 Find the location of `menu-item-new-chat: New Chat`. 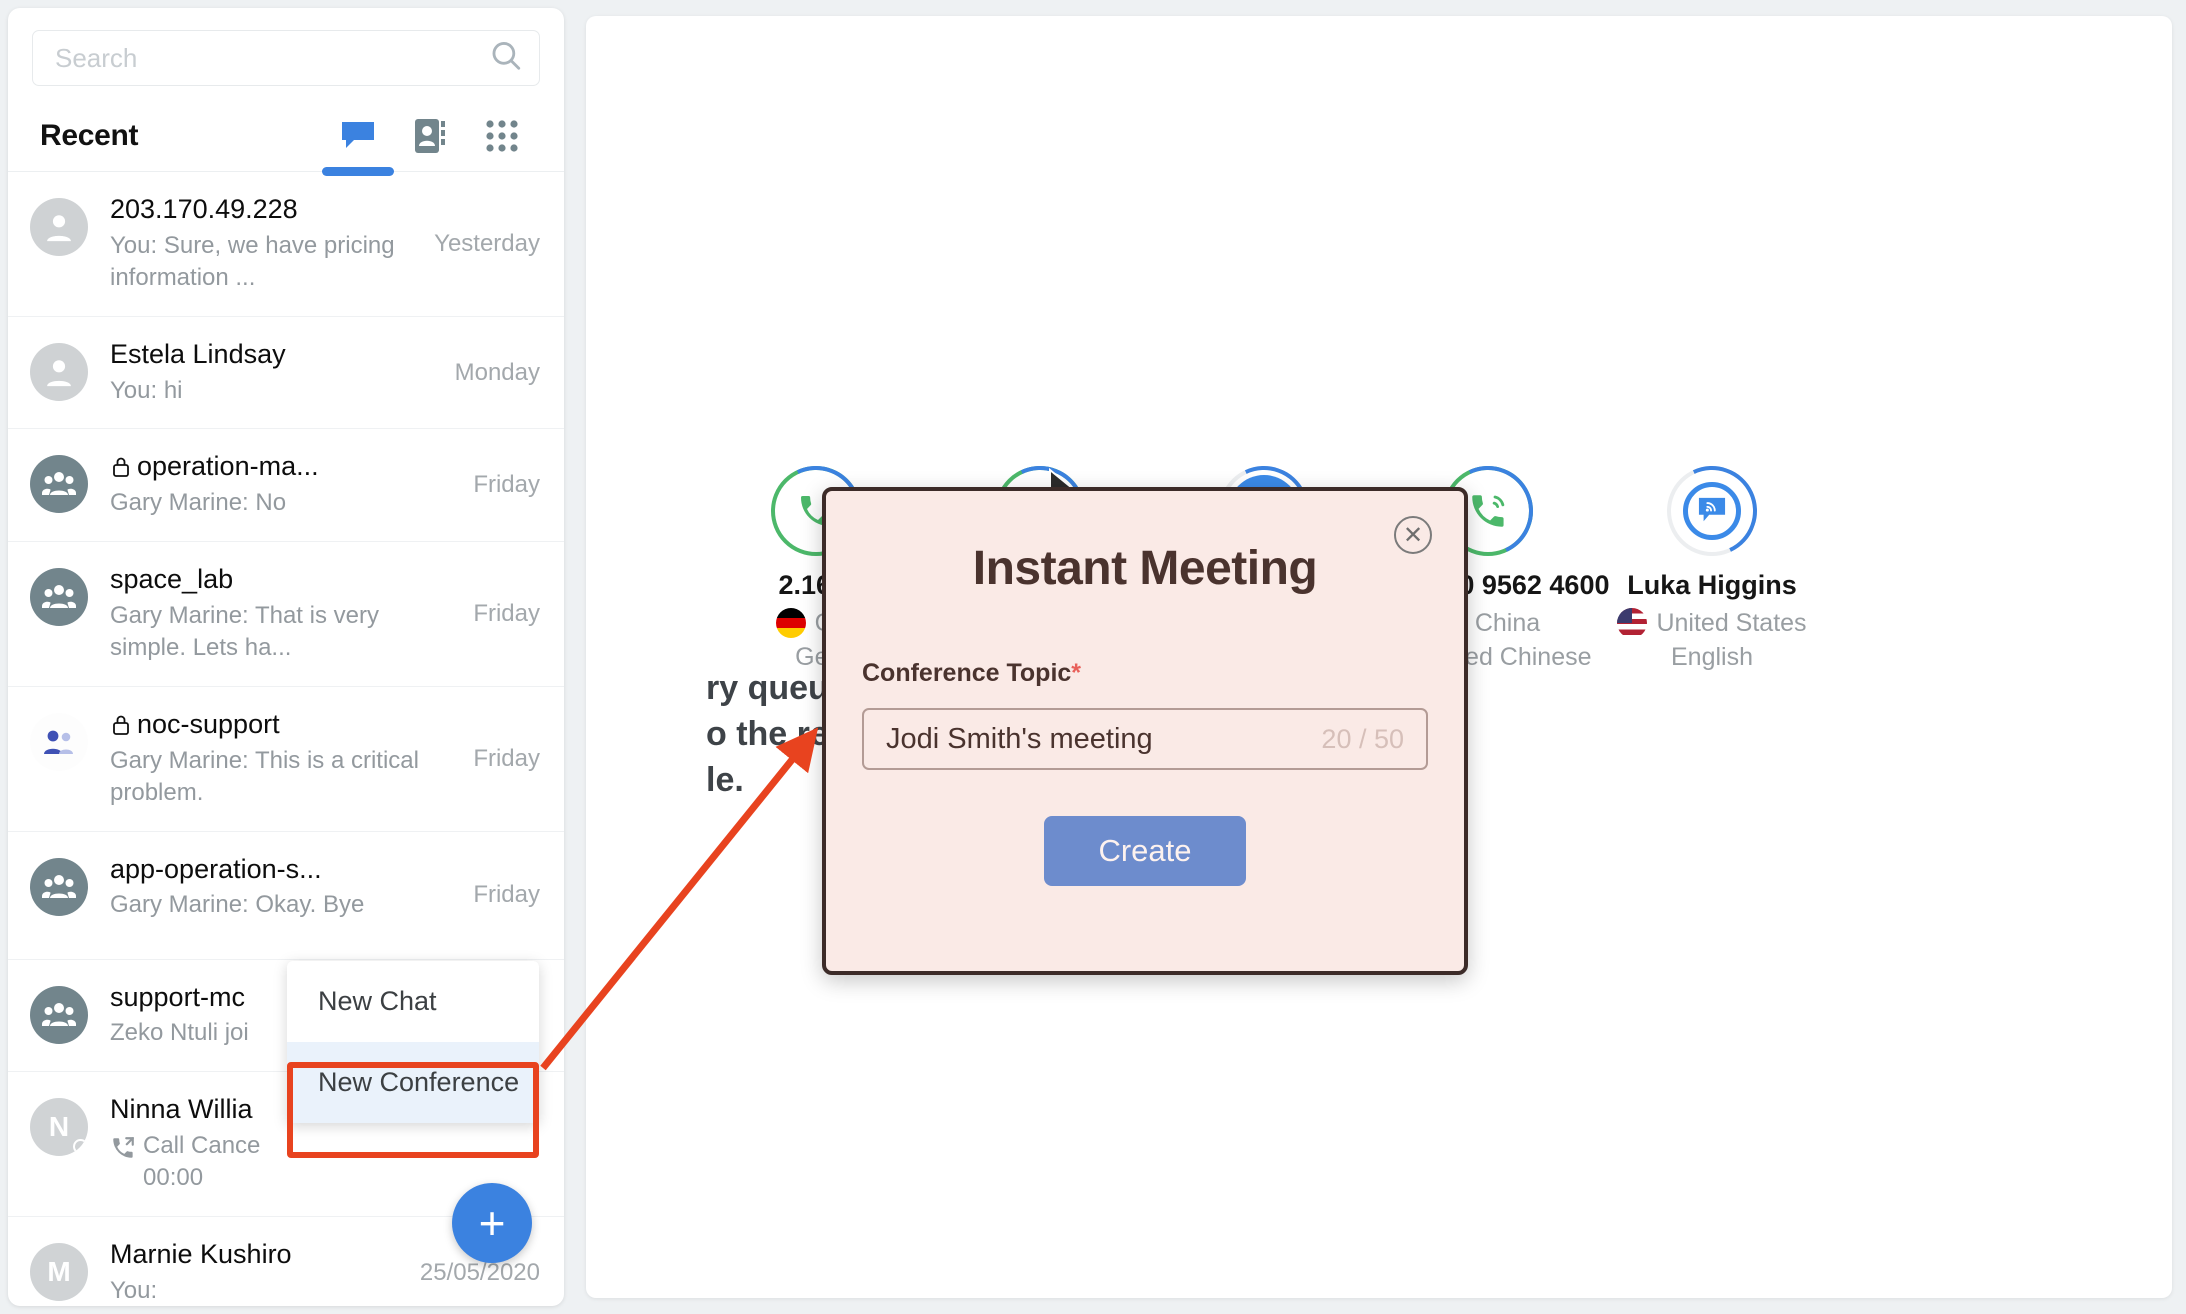

menu-item-new-chat: New Chat is located at coordinates (413, 1001).